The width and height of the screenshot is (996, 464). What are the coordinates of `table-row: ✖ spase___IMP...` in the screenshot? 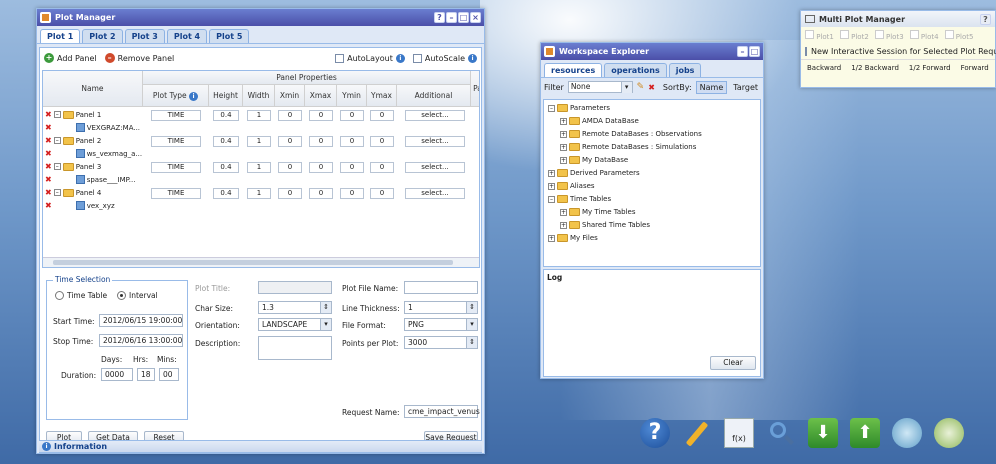 It's located at (90, 179).